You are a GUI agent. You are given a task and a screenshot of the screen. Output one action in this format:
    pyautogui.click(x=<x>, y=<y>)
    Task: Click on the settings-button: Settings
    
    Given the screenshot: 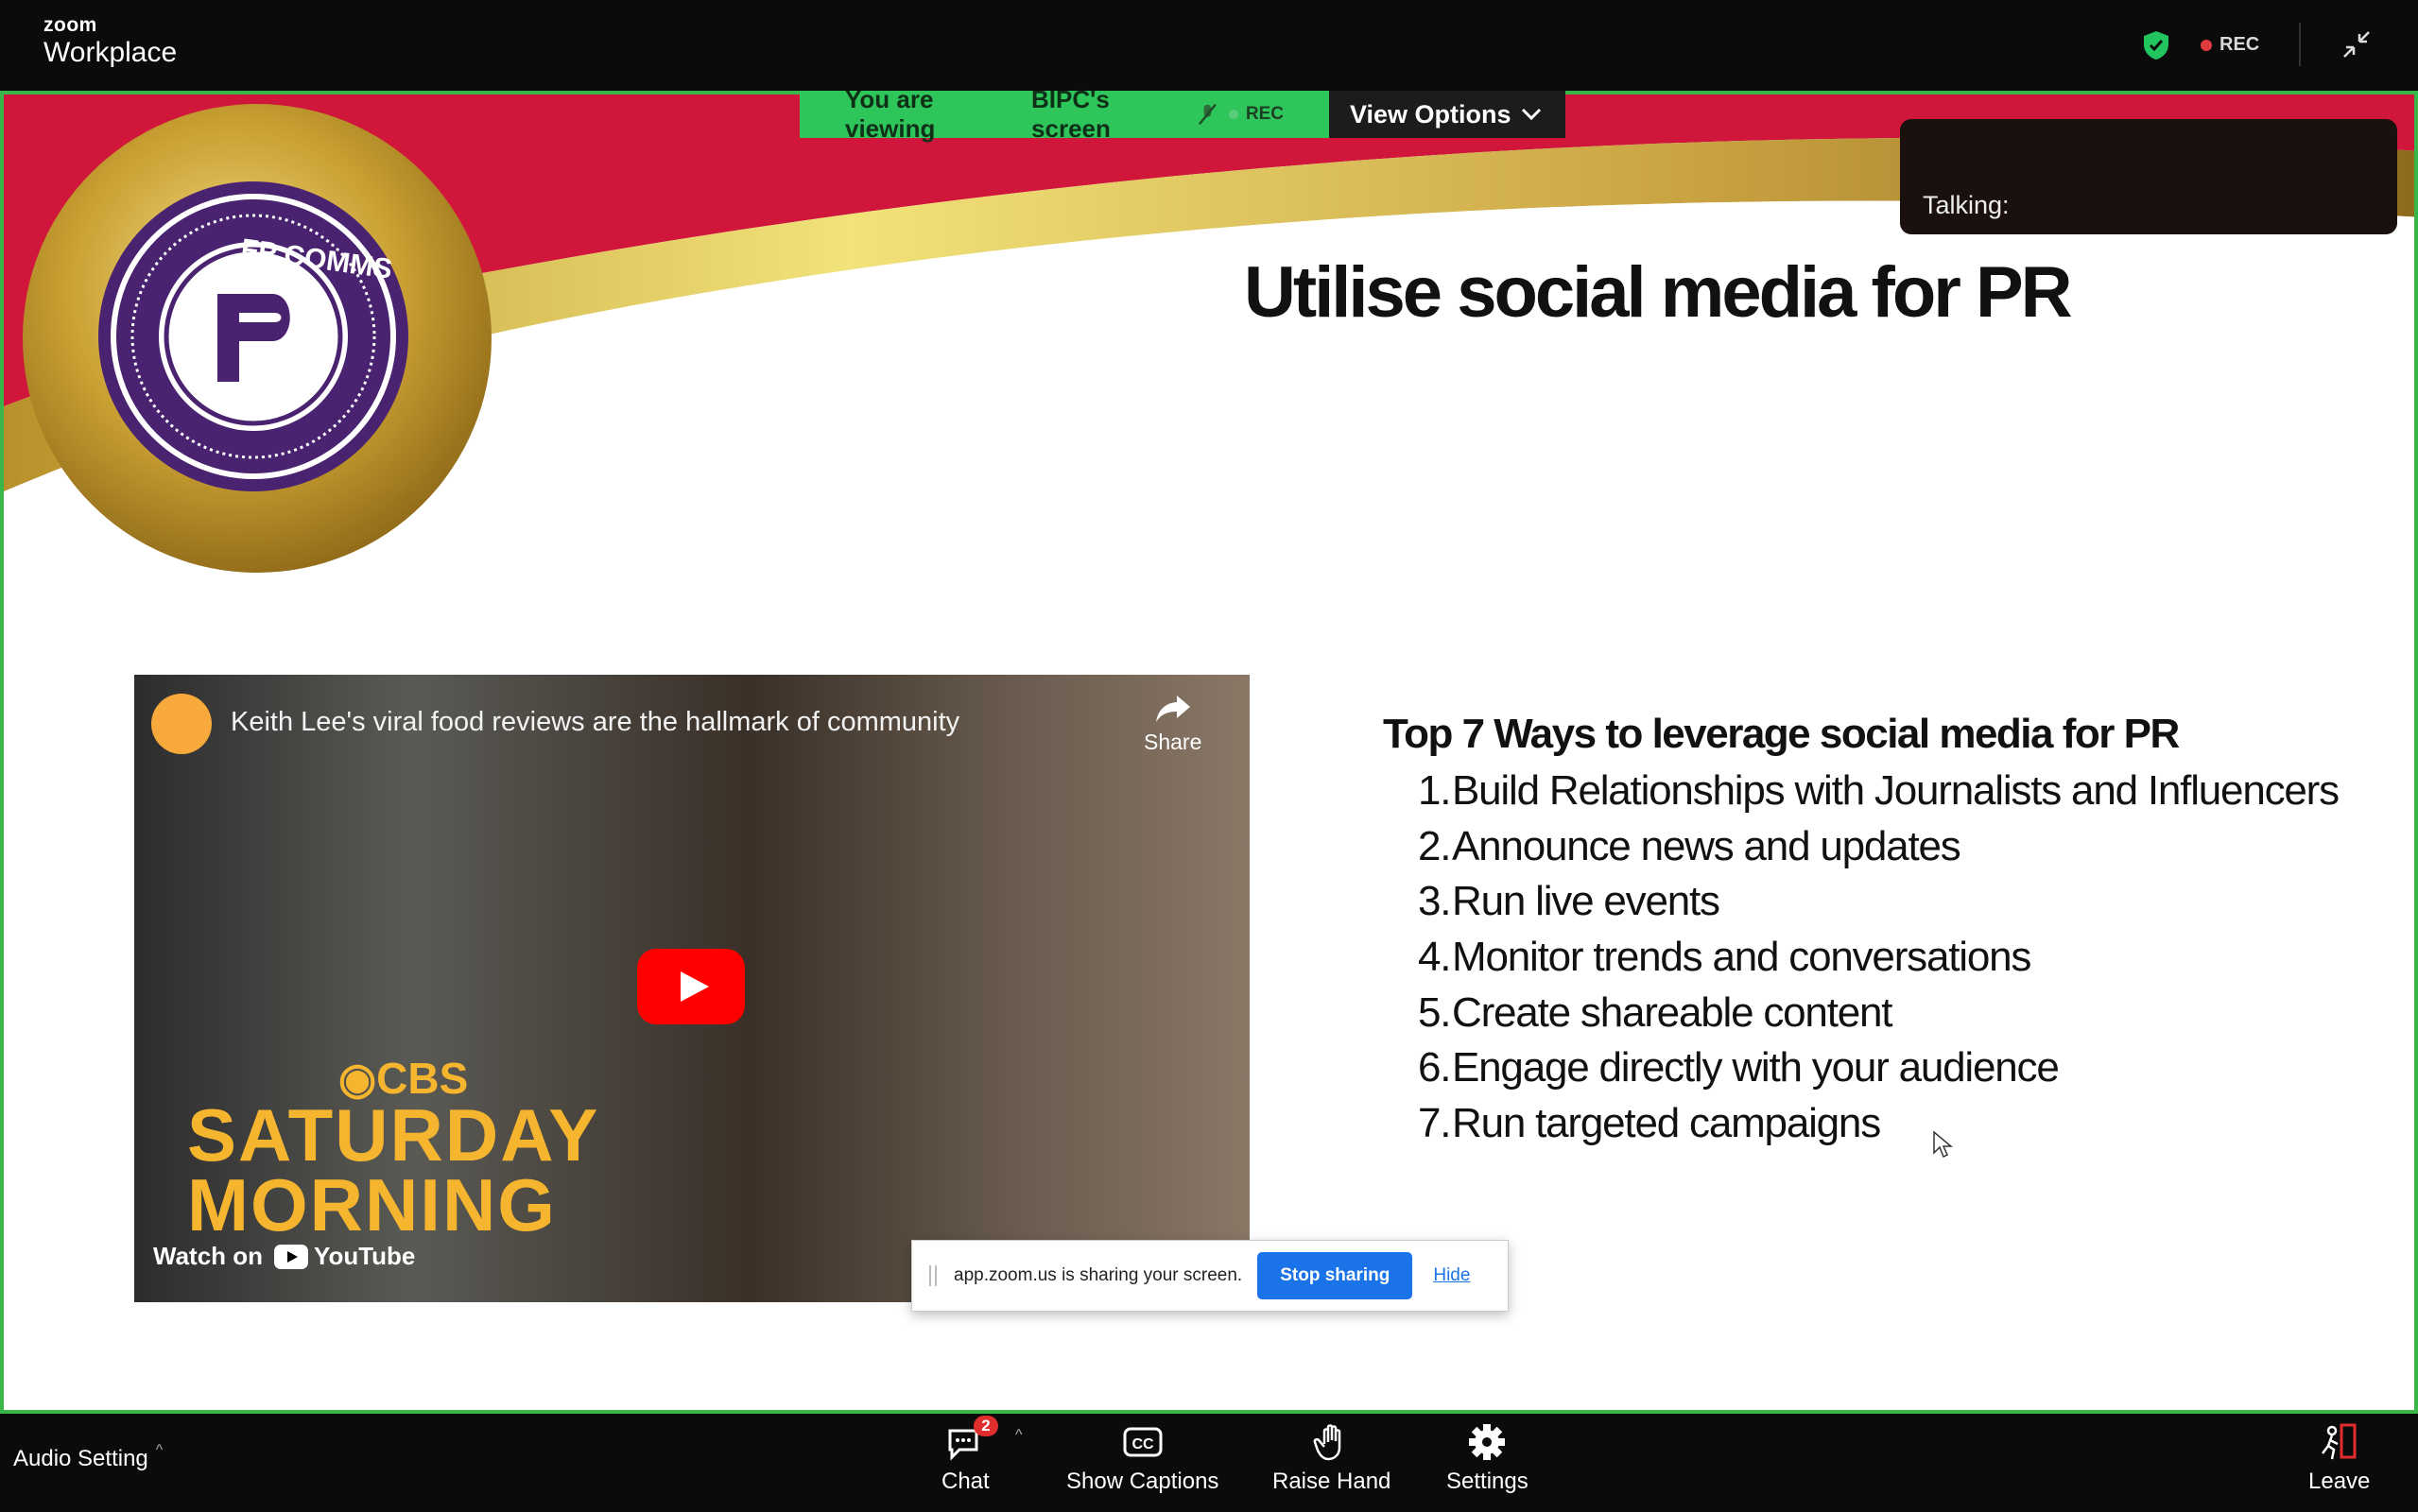 What is the action you would take?
    pyautogui.click(x=1488, y=1458)
    